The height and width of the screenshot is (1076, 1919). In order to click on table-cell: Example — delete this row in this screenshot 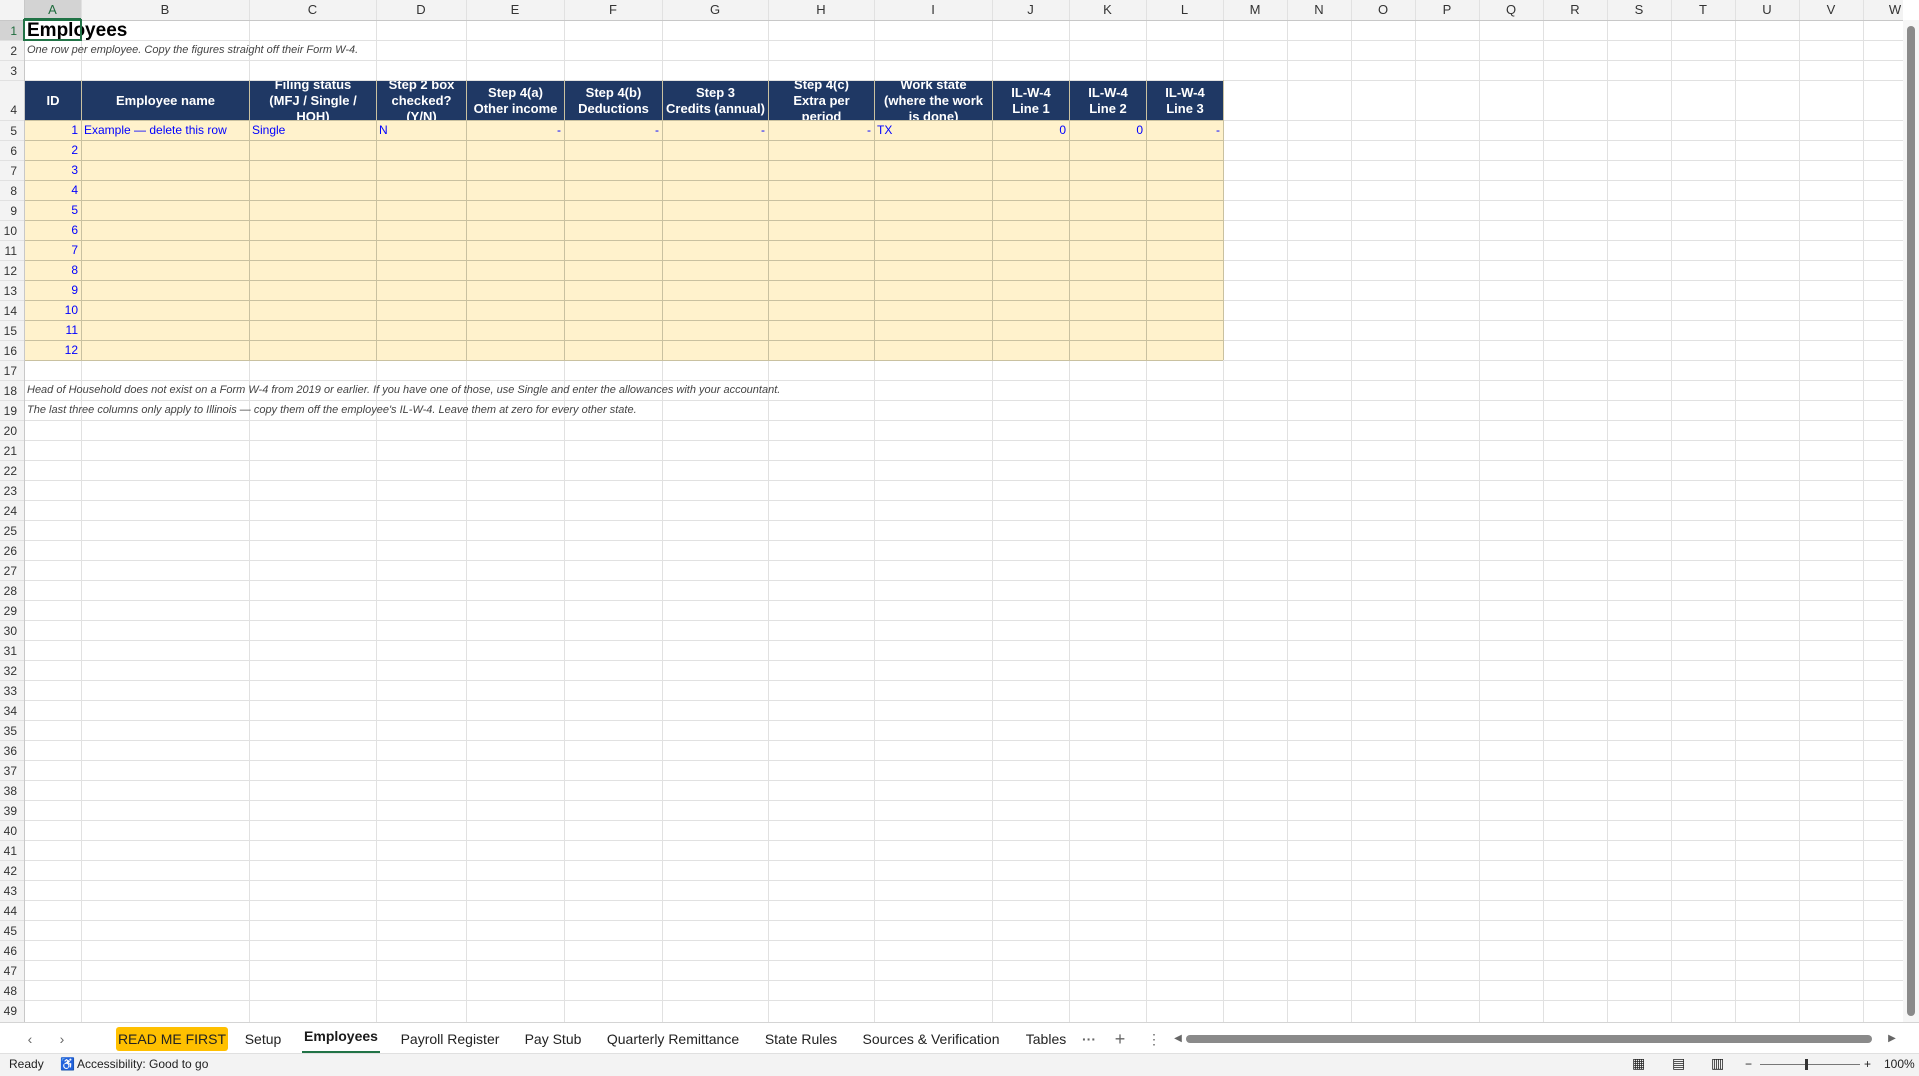, I will do `click(165, 130)`.